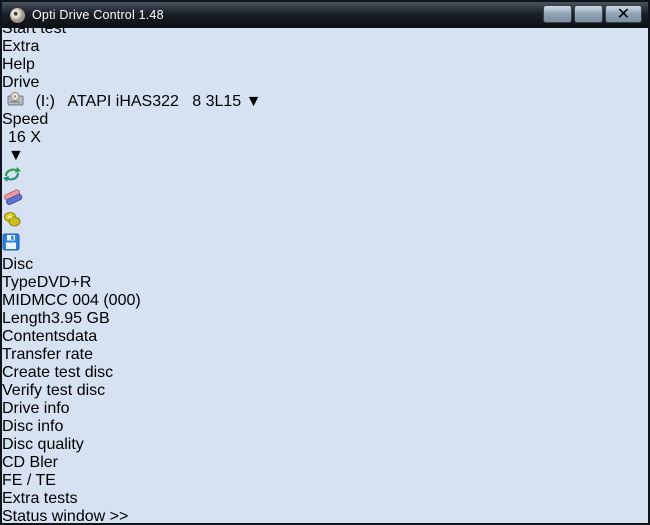  I want to click on speed-select: 16 X ▼, so click(28, 147).